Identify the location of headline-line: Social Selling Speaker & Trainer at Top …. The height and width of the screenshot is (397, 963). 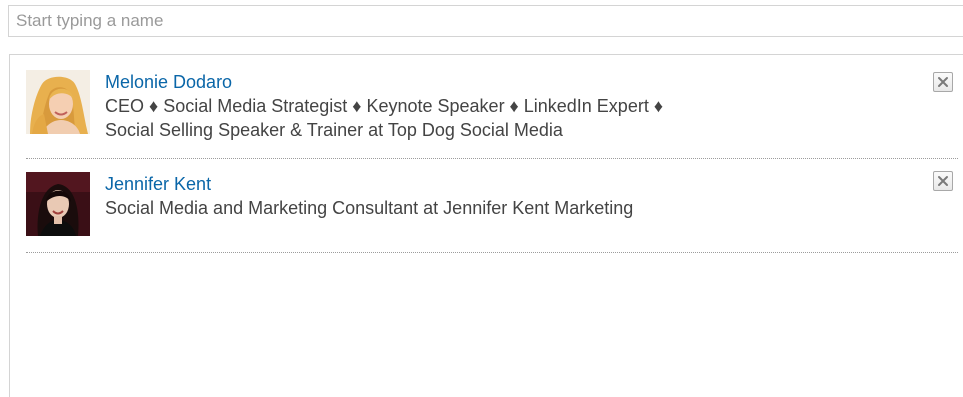
(334, 130).